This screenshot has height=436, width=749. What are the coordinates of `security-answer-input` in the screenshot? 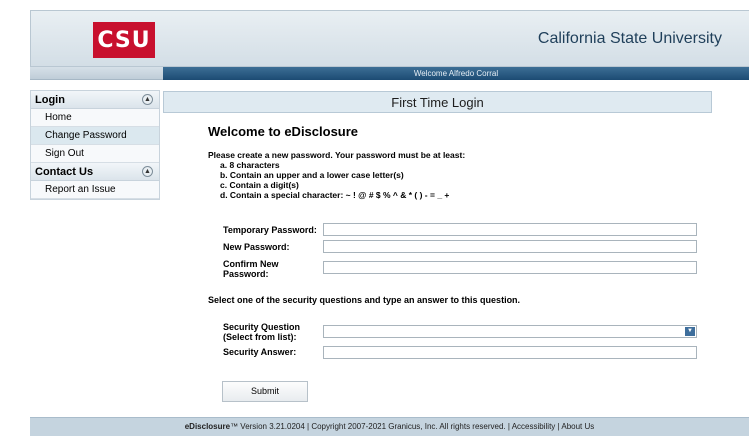 It's located at (510, 352).